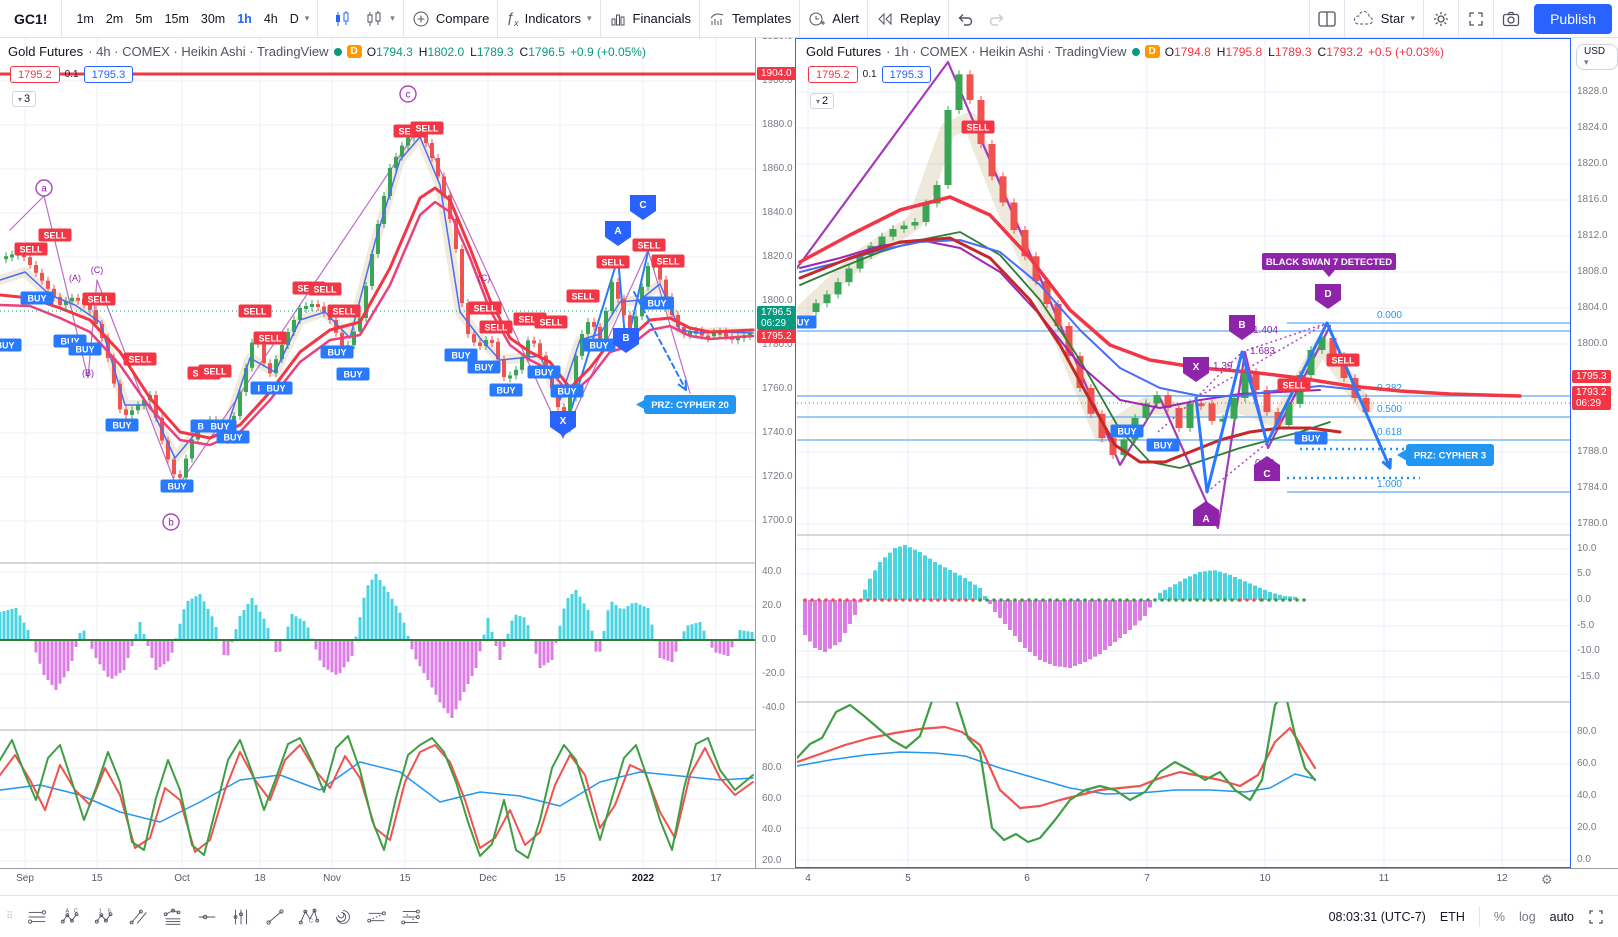 The image size is (1618, 937). I want to click on time-axis-label: Sep, so click(25, 878).